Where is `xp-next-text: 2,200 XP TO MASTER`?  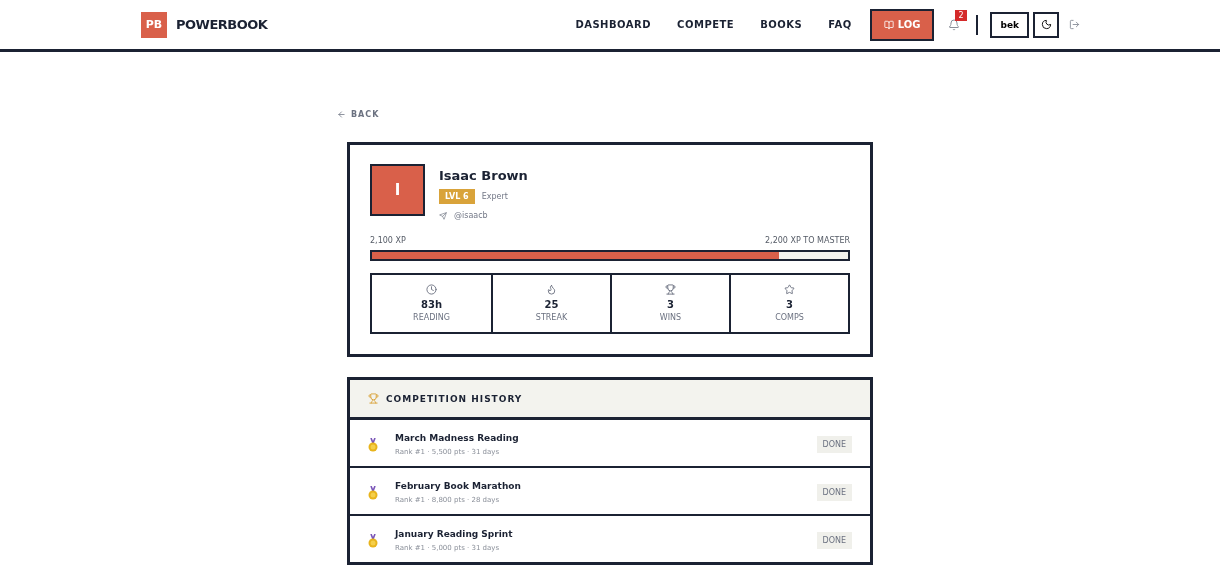 xp-next-text: 2,200 XP TO MASTER is located at coordinates (807, 240).